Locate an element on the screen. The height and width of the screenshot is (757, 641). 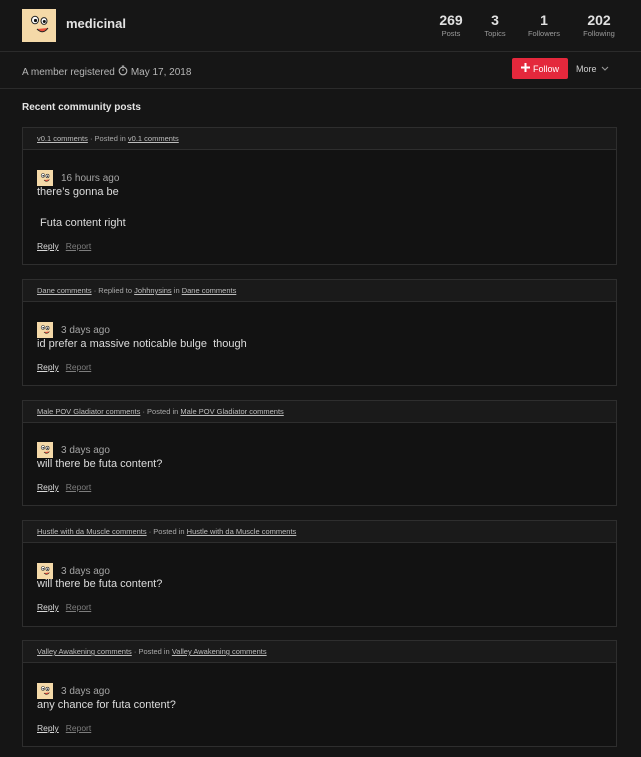
stat-following-value: 202 is located at coordinates (599, 20).